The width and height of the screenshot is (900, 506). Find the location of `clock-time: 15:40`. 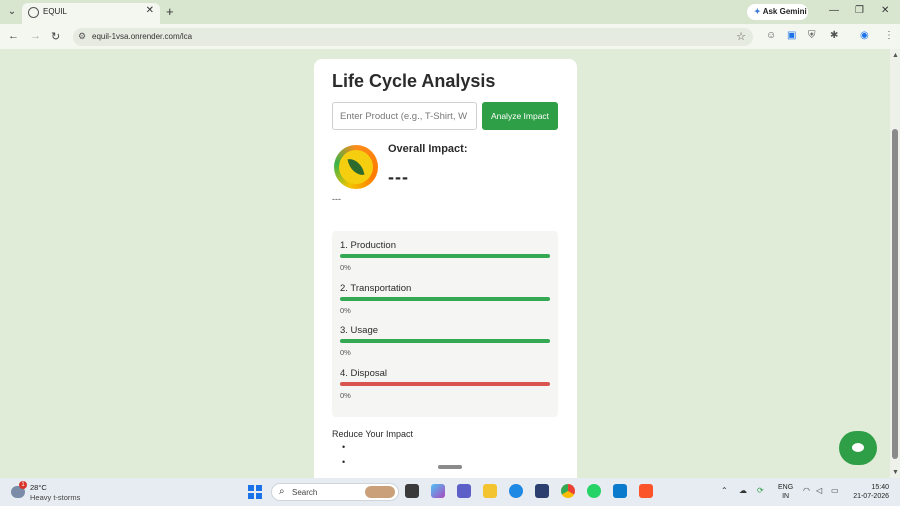

clock-time: 15:40 is located at coordinates (880, 487).